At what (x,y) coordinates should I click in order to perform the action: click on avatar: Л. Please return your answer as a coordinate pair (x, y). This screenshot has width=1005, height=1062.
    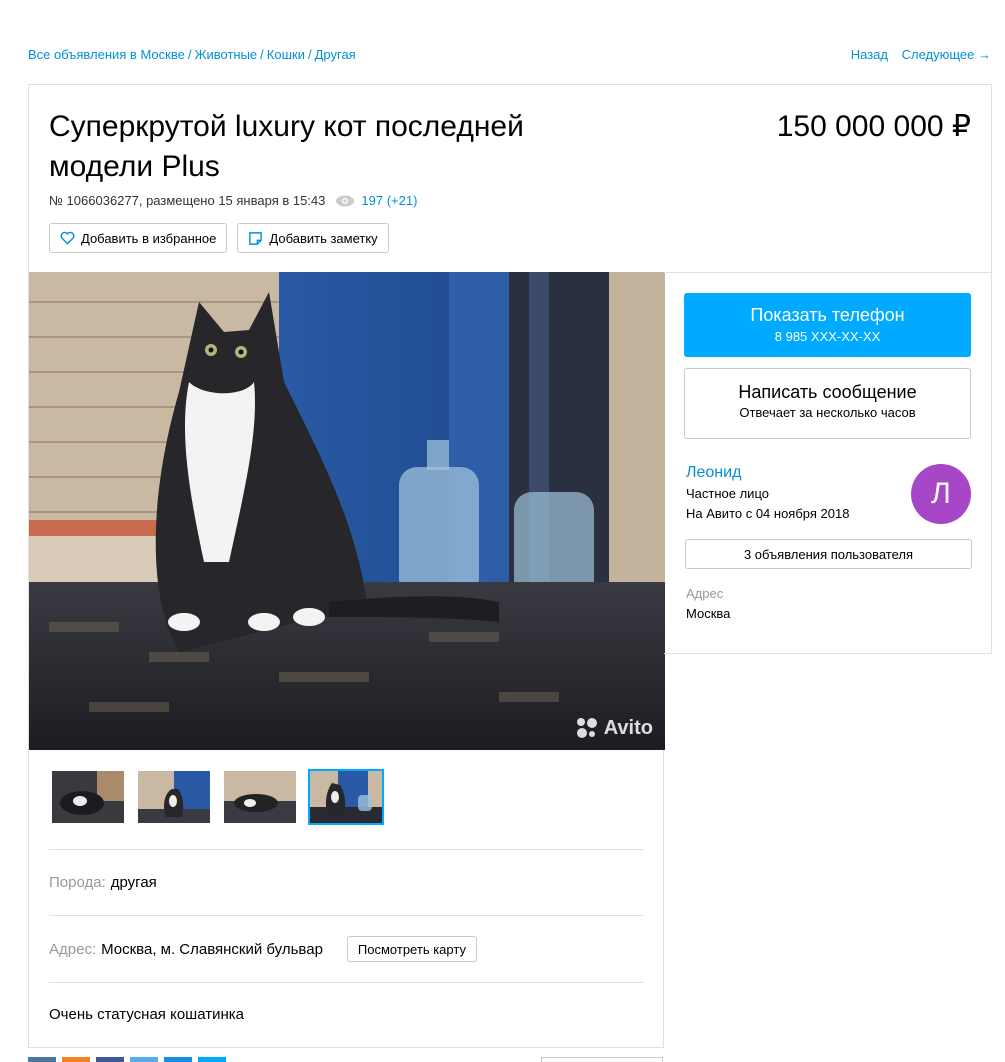
    Looking at the image, I should click on (941, 494).